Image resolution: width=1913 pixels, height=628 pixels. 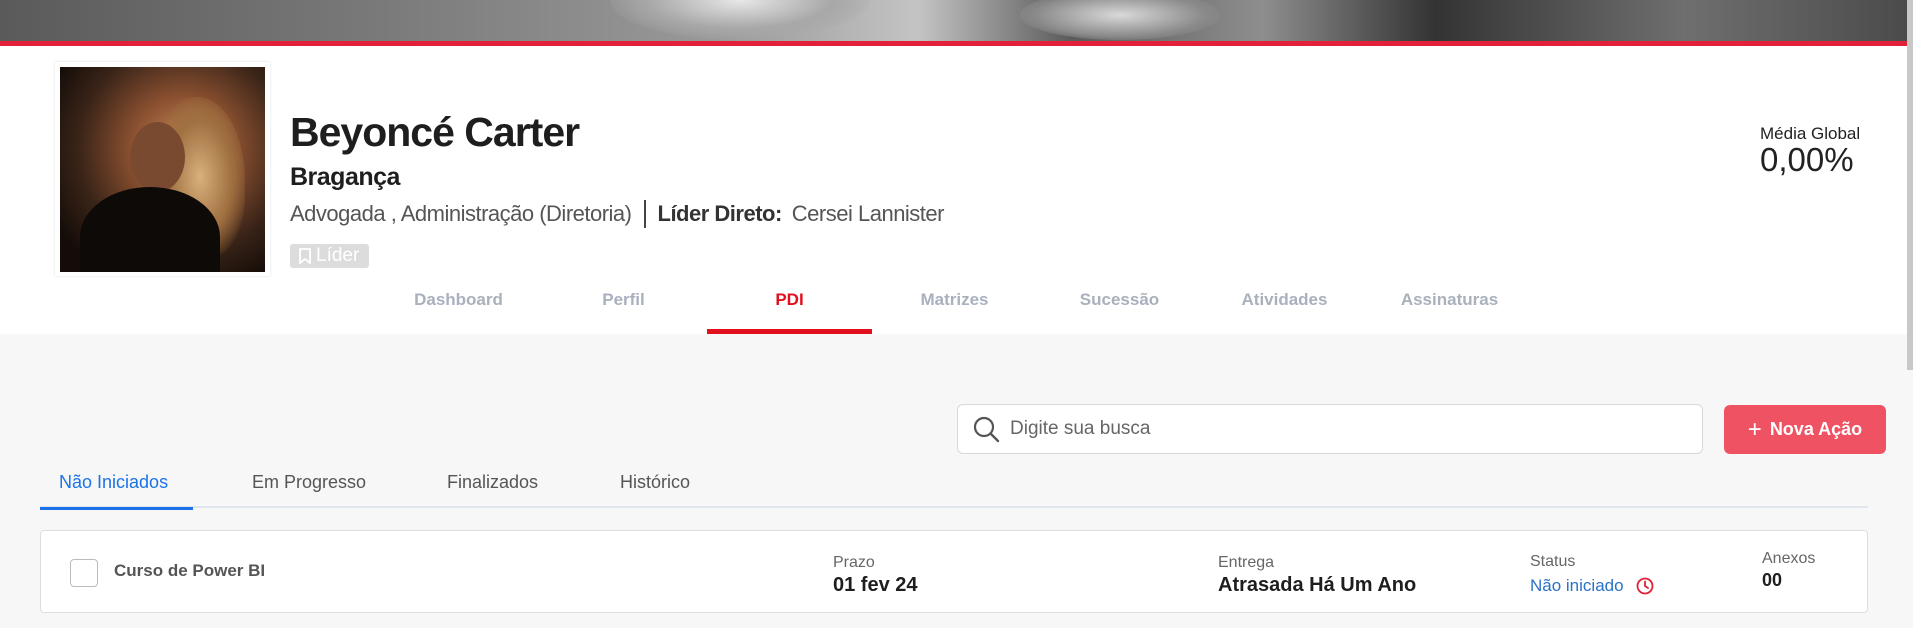 I want to click on tab-label: Matrizes, so click(x=954, y=299).